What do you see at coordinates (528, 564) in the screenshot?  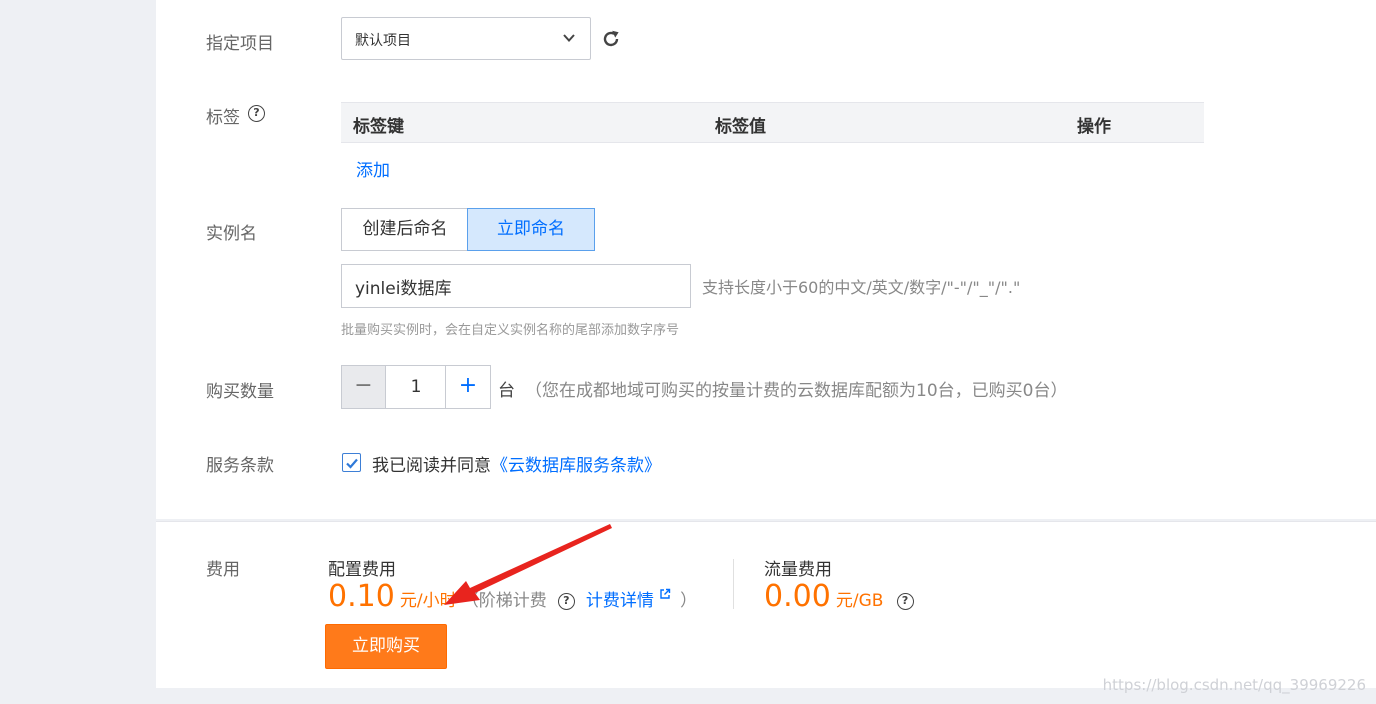 I see `annotation-arrow-icon` at bounding box center [528, 564].